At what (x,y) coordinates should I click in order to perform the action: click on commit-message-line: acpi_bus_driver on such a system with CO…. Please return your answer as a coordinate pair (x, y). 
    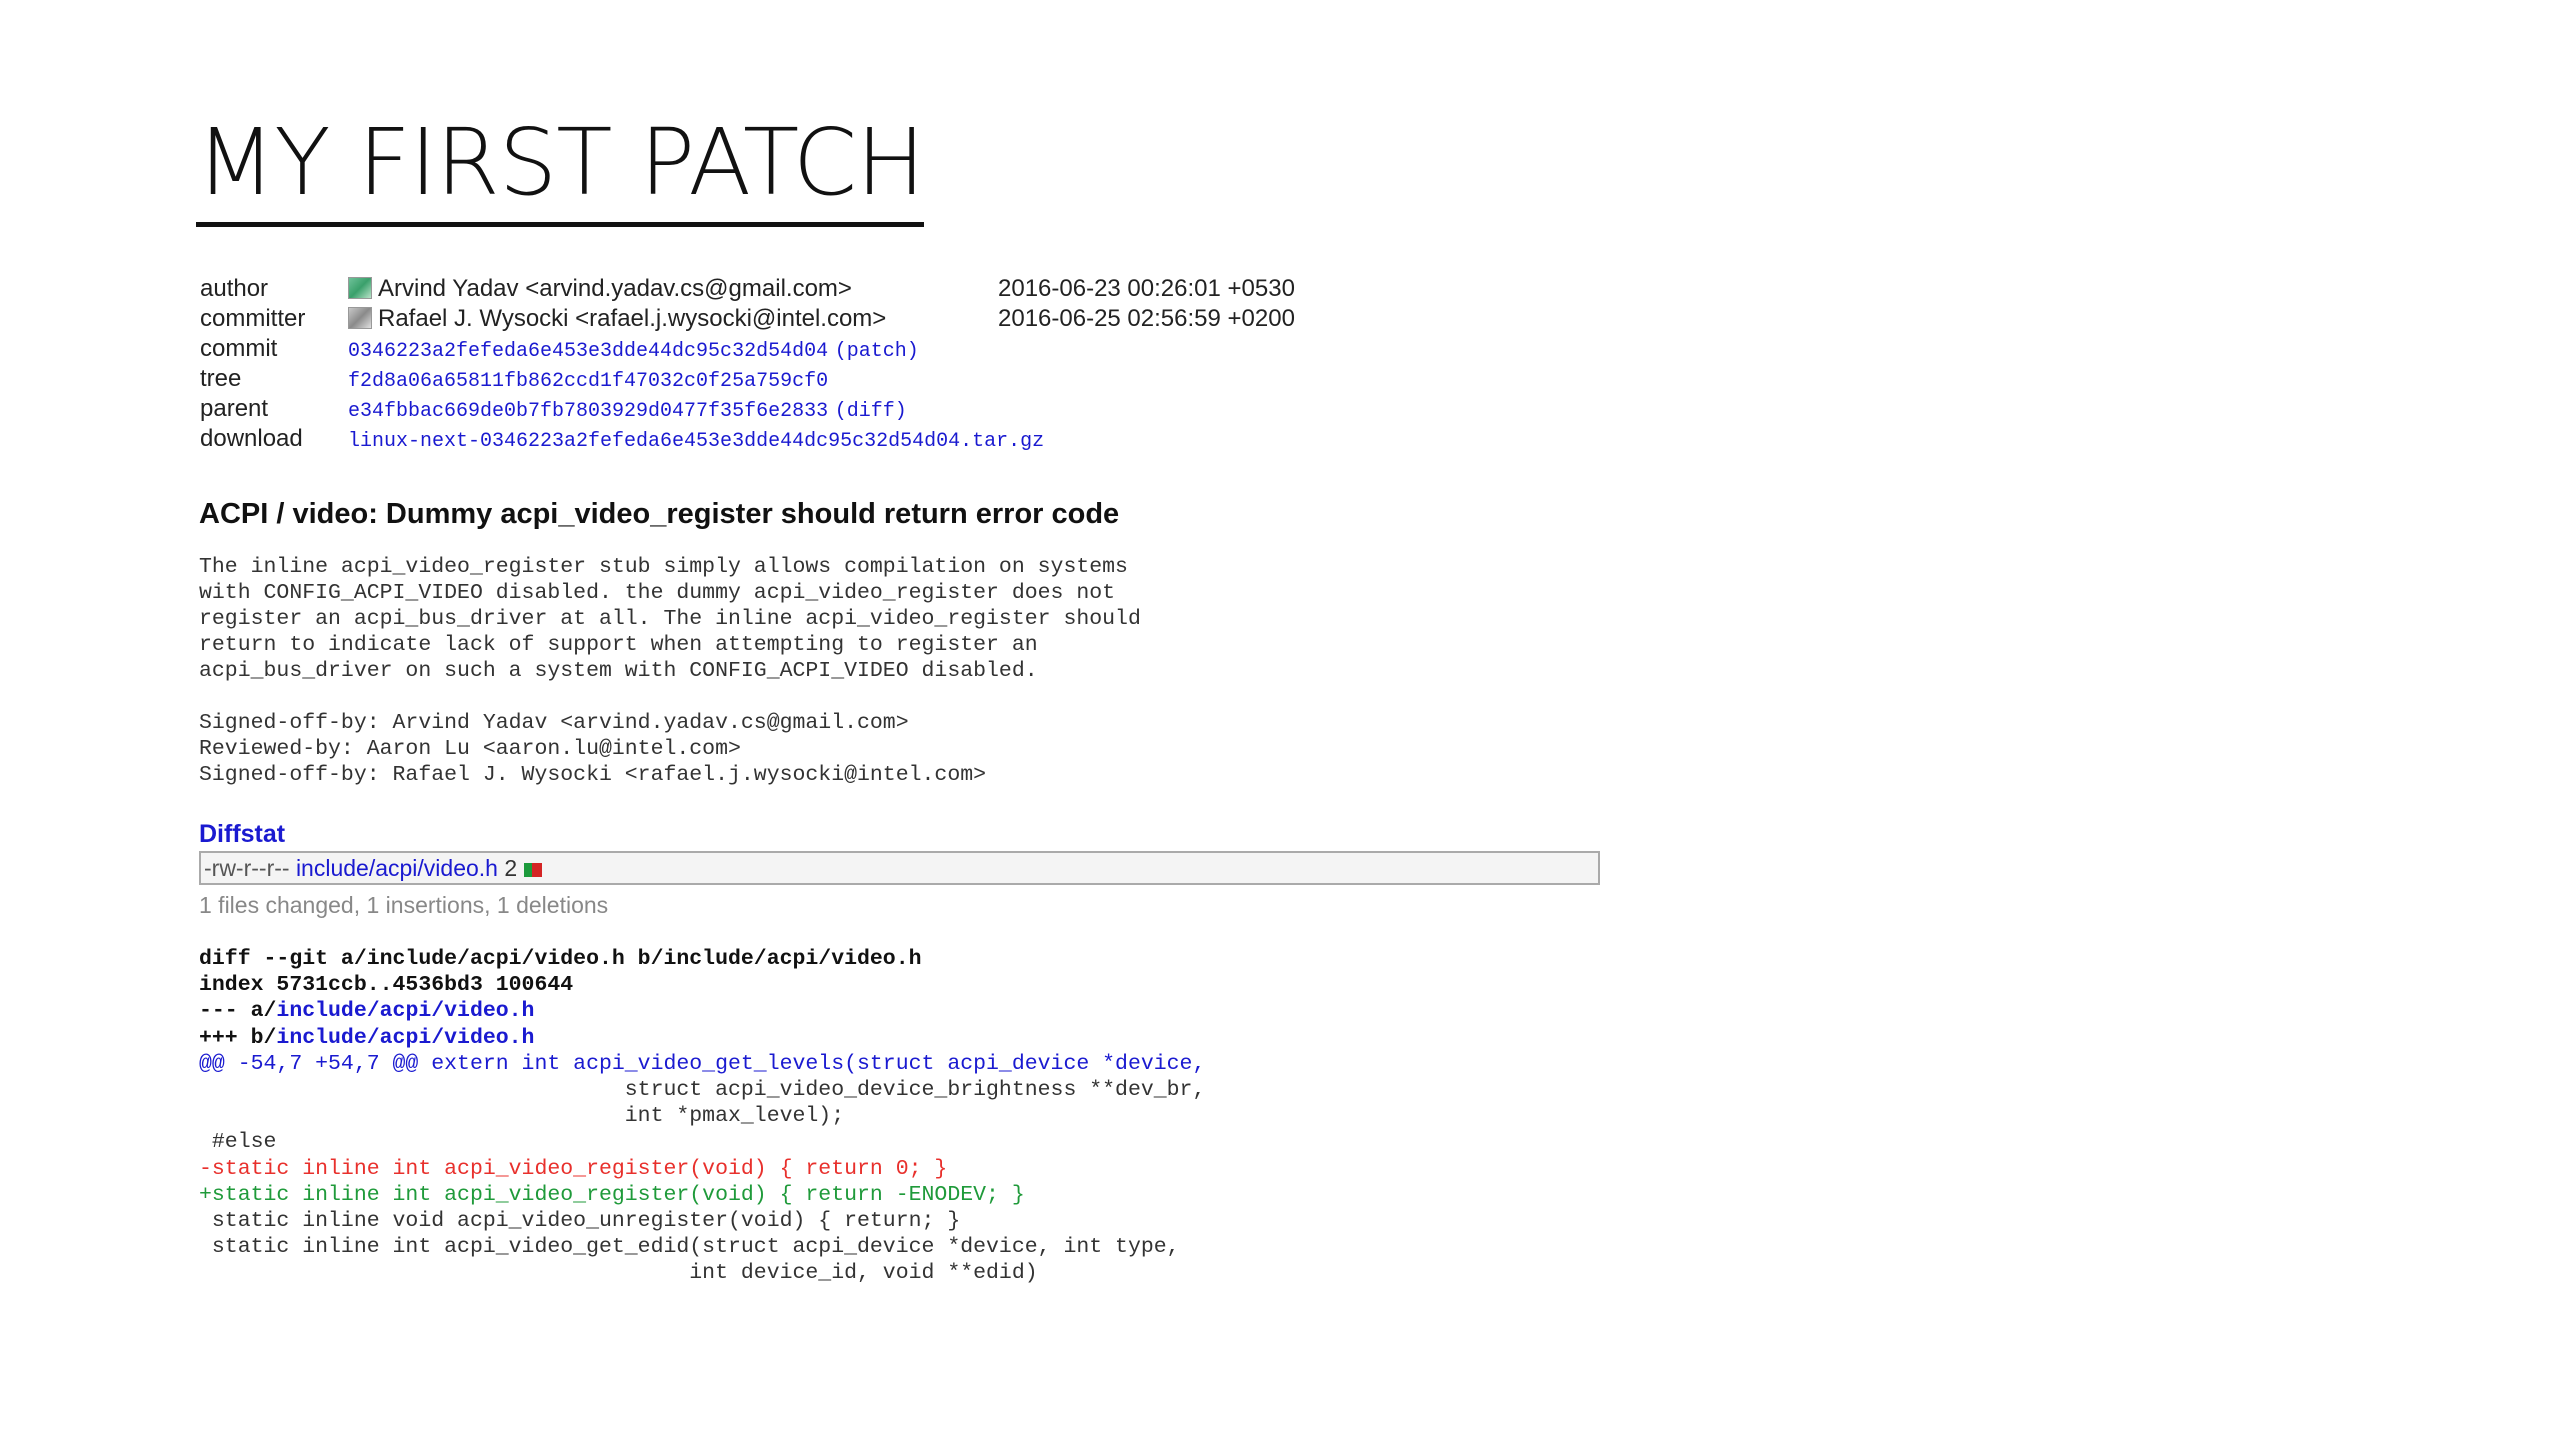
    Looking at the image, I should click on (618, 671).